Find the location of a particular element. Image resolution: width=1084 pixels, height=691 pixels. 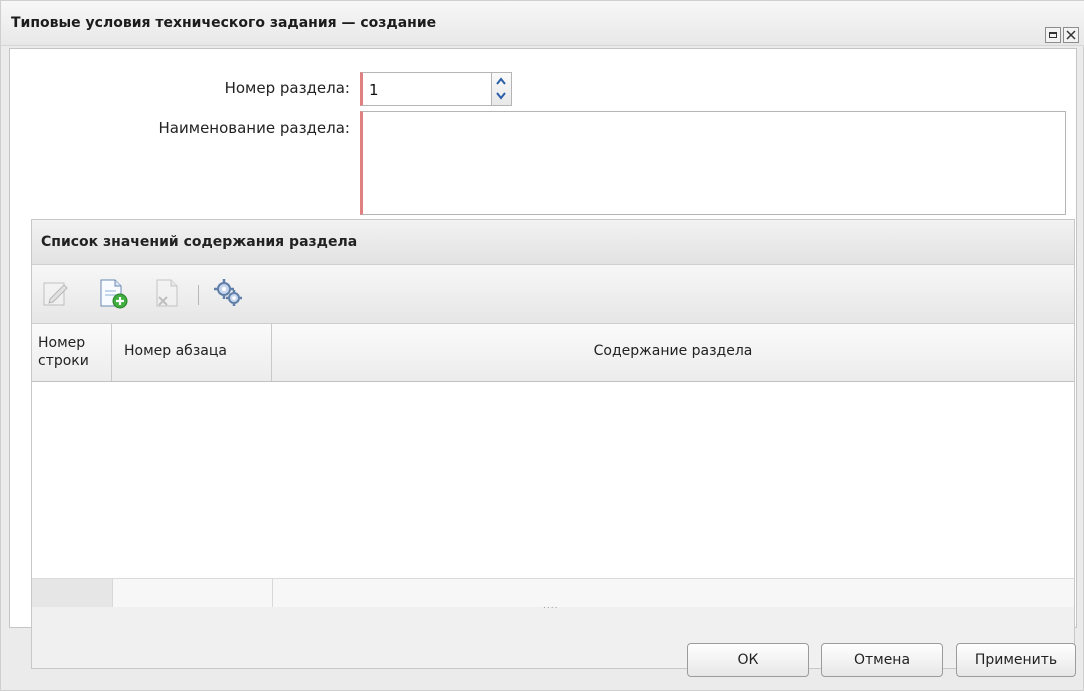

spin-down-icon is located at coordinates (501, 96).